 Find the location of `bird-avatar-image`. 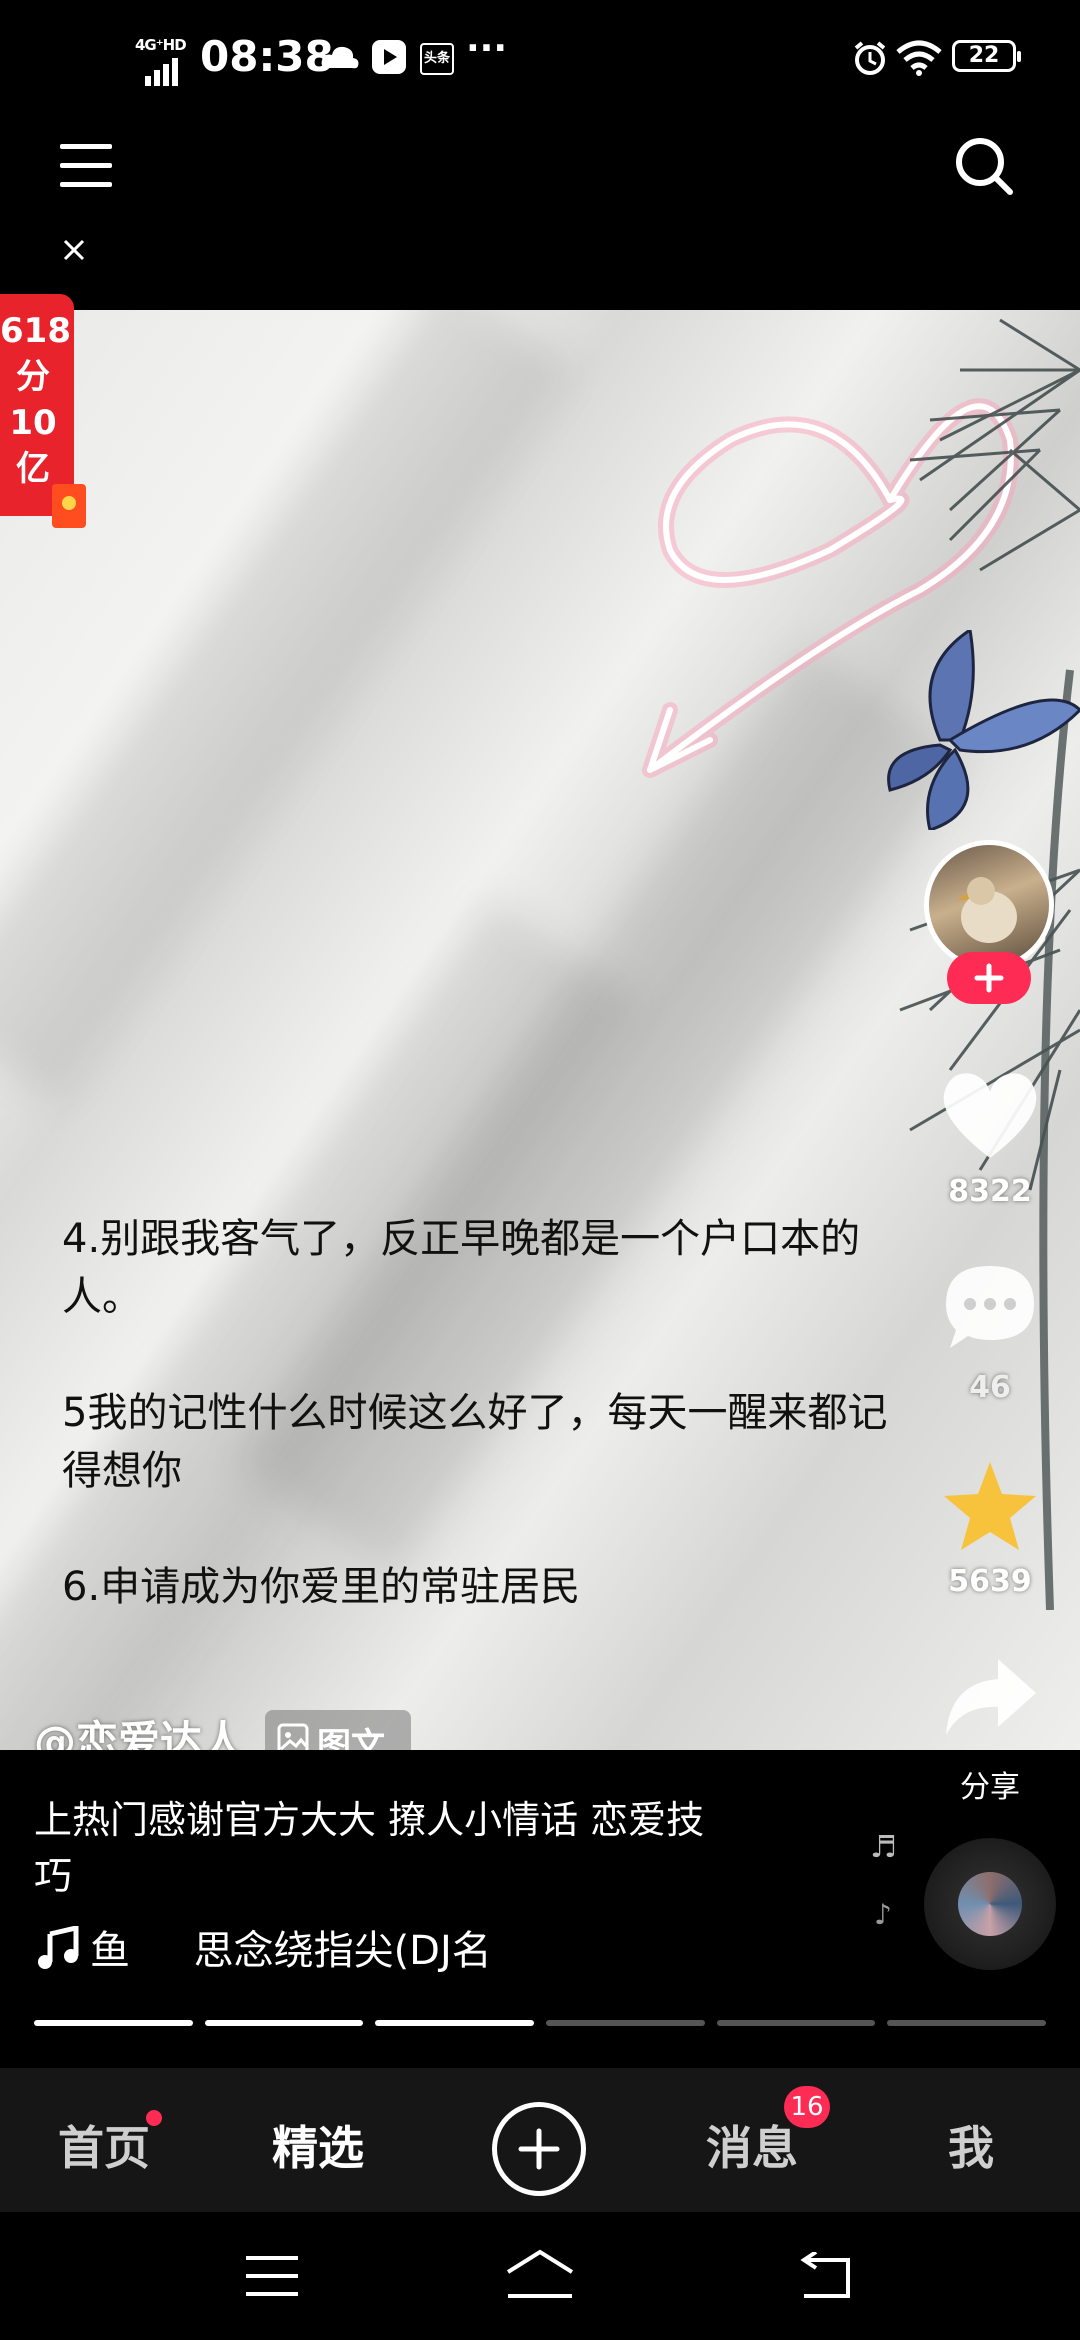

bird-avatar-image is located at coordinates (987, 910).